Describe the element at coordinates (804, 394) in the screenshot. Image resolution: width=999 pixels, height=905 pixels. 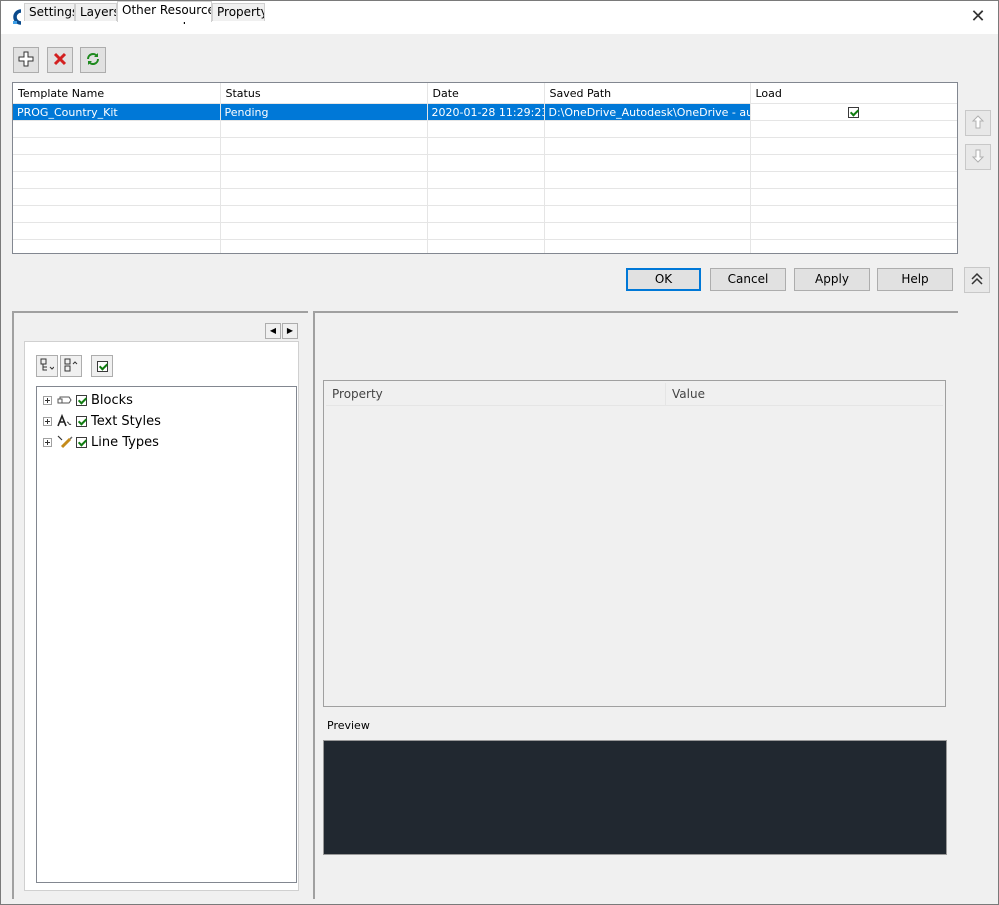
I see `column-value: Value` at that location.